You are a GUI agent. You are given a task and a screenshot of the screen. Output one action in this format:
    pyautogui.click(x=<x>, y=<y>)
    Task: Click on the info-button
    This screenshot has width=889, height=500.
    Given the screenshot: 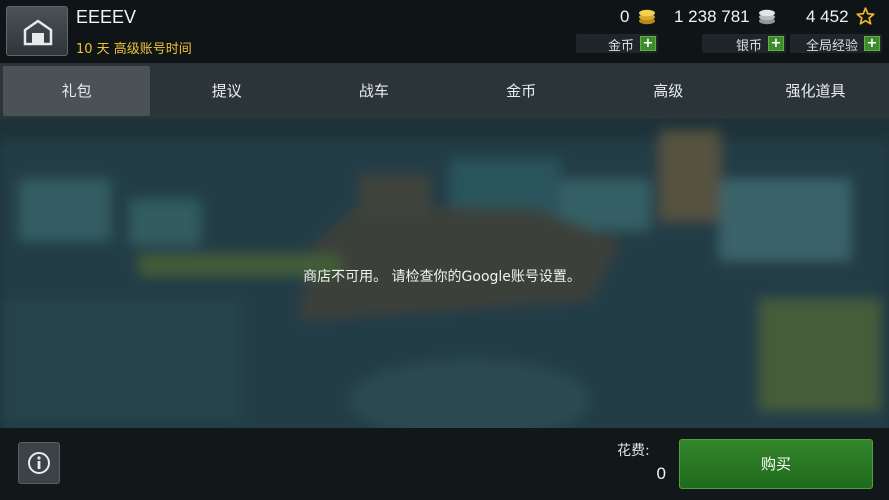 What is the action you would take?
    pyautogui.click(x=39, y=463)
    